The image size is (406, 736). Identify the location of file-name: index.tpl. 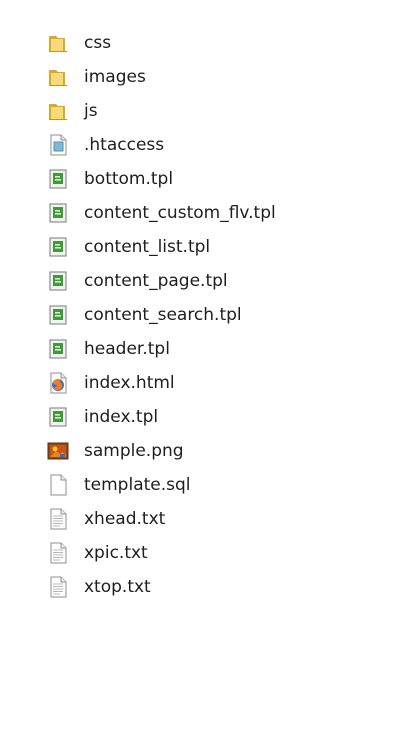
(121, 416).